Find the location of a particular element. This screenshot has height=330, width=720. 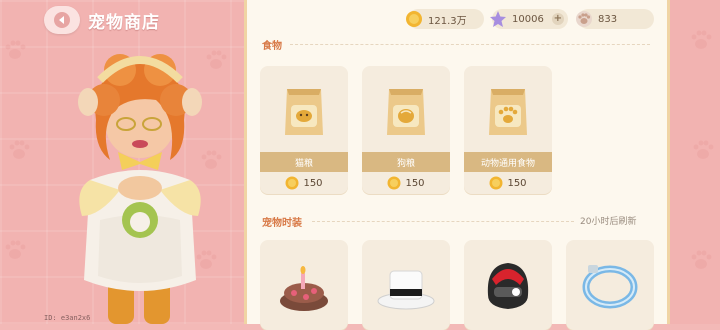

star-value: 10006 is located at coordinates (528, 19).